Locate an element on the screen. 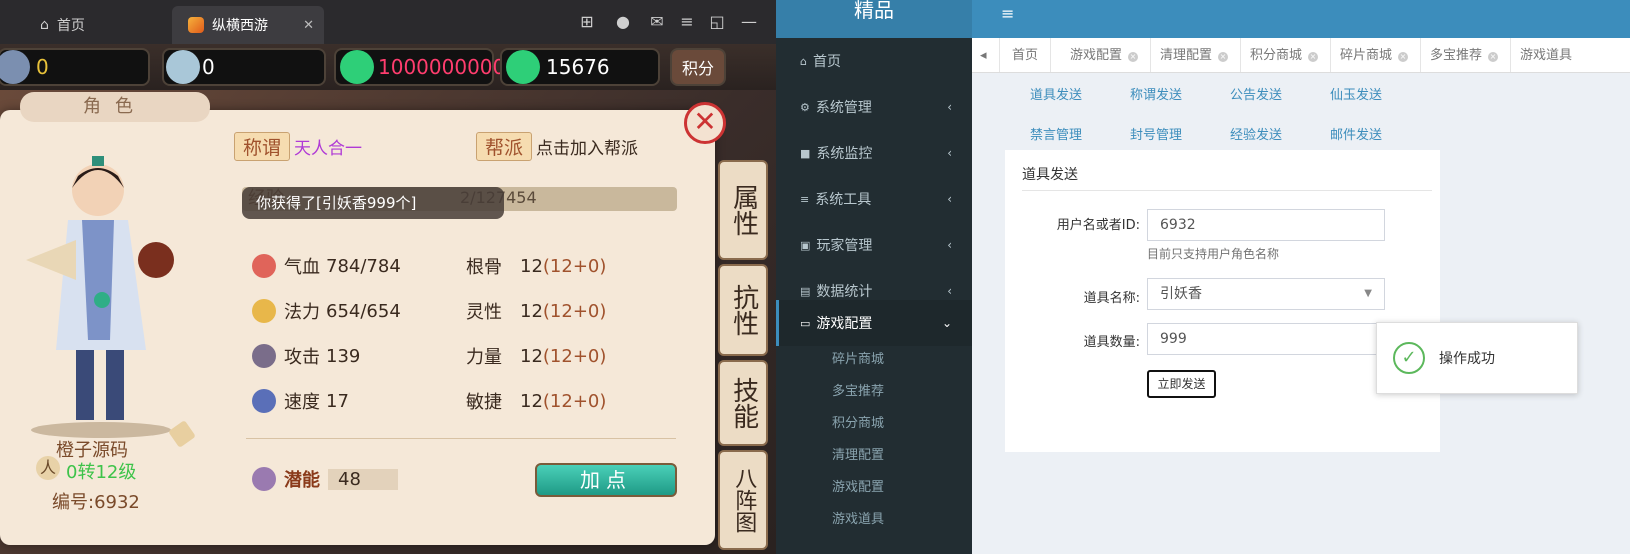  minimize-icon: — is located at coordinates (749, 22).